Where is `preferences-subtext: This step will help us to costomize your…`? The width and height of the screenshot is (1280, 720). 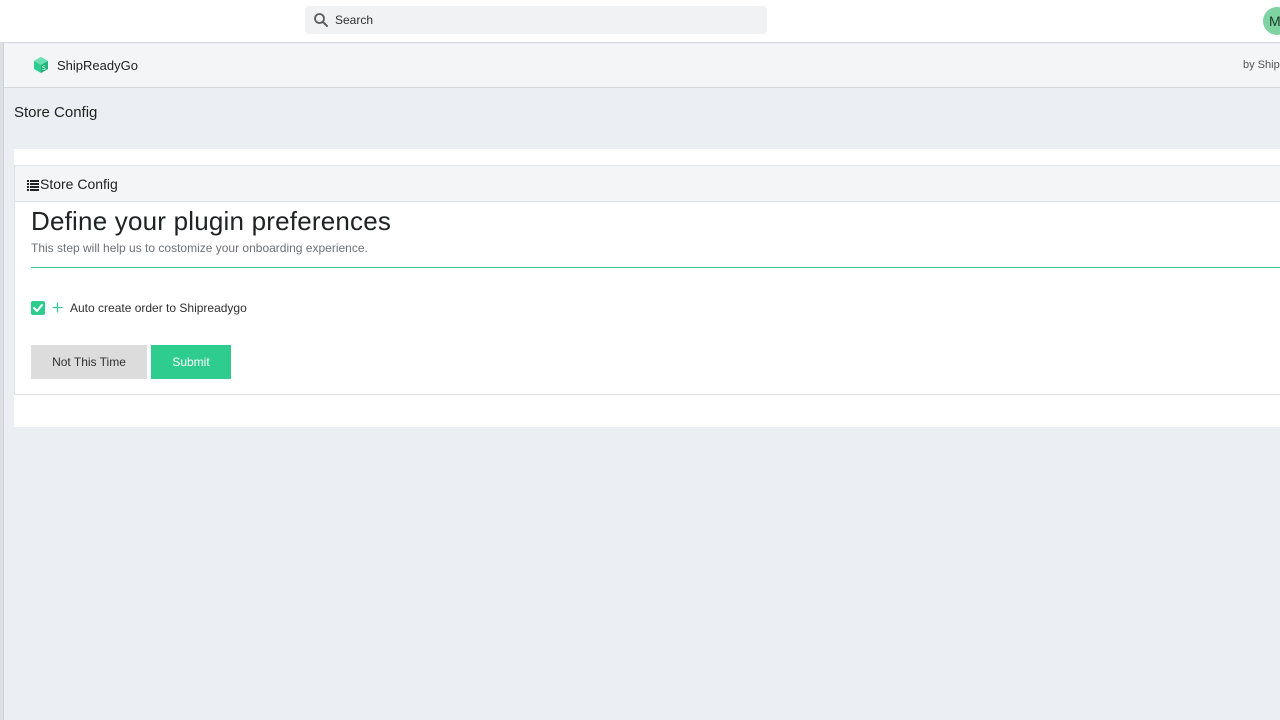 preferences-subtext: This step will help us to costomize your… is located at coordinates (199, 248).